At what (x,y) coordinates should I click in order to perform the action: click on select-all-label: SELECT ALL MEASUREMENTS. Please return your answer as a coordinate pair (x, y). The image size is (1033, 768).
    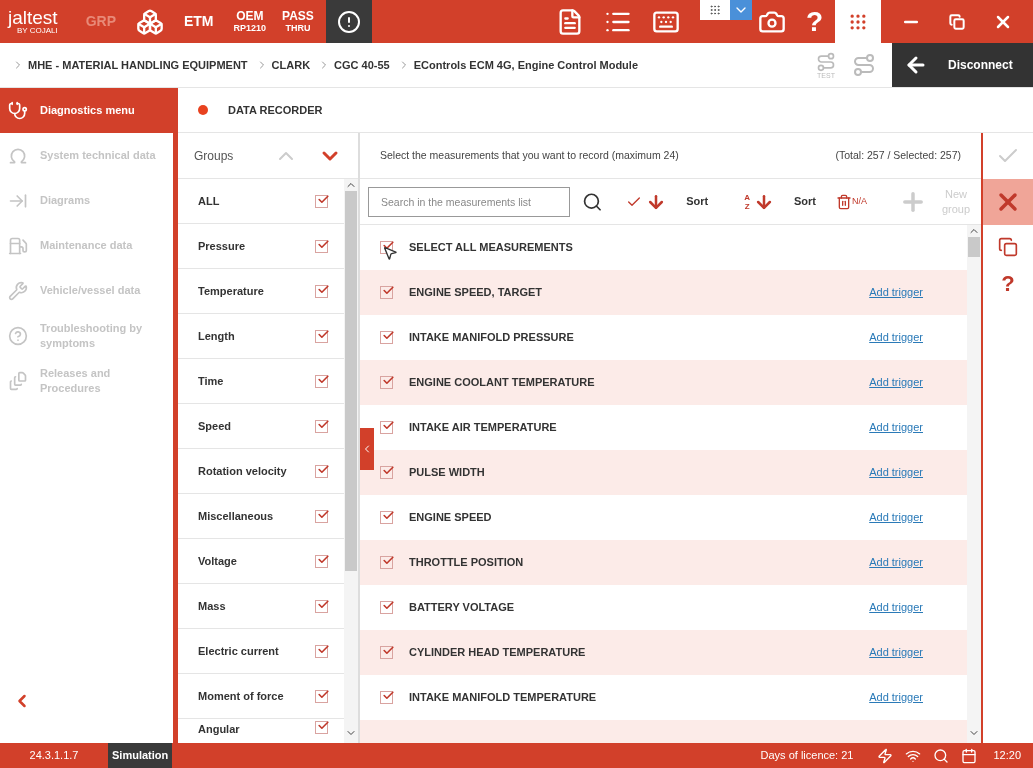
    Looking at the image, I should click on (491, 247).